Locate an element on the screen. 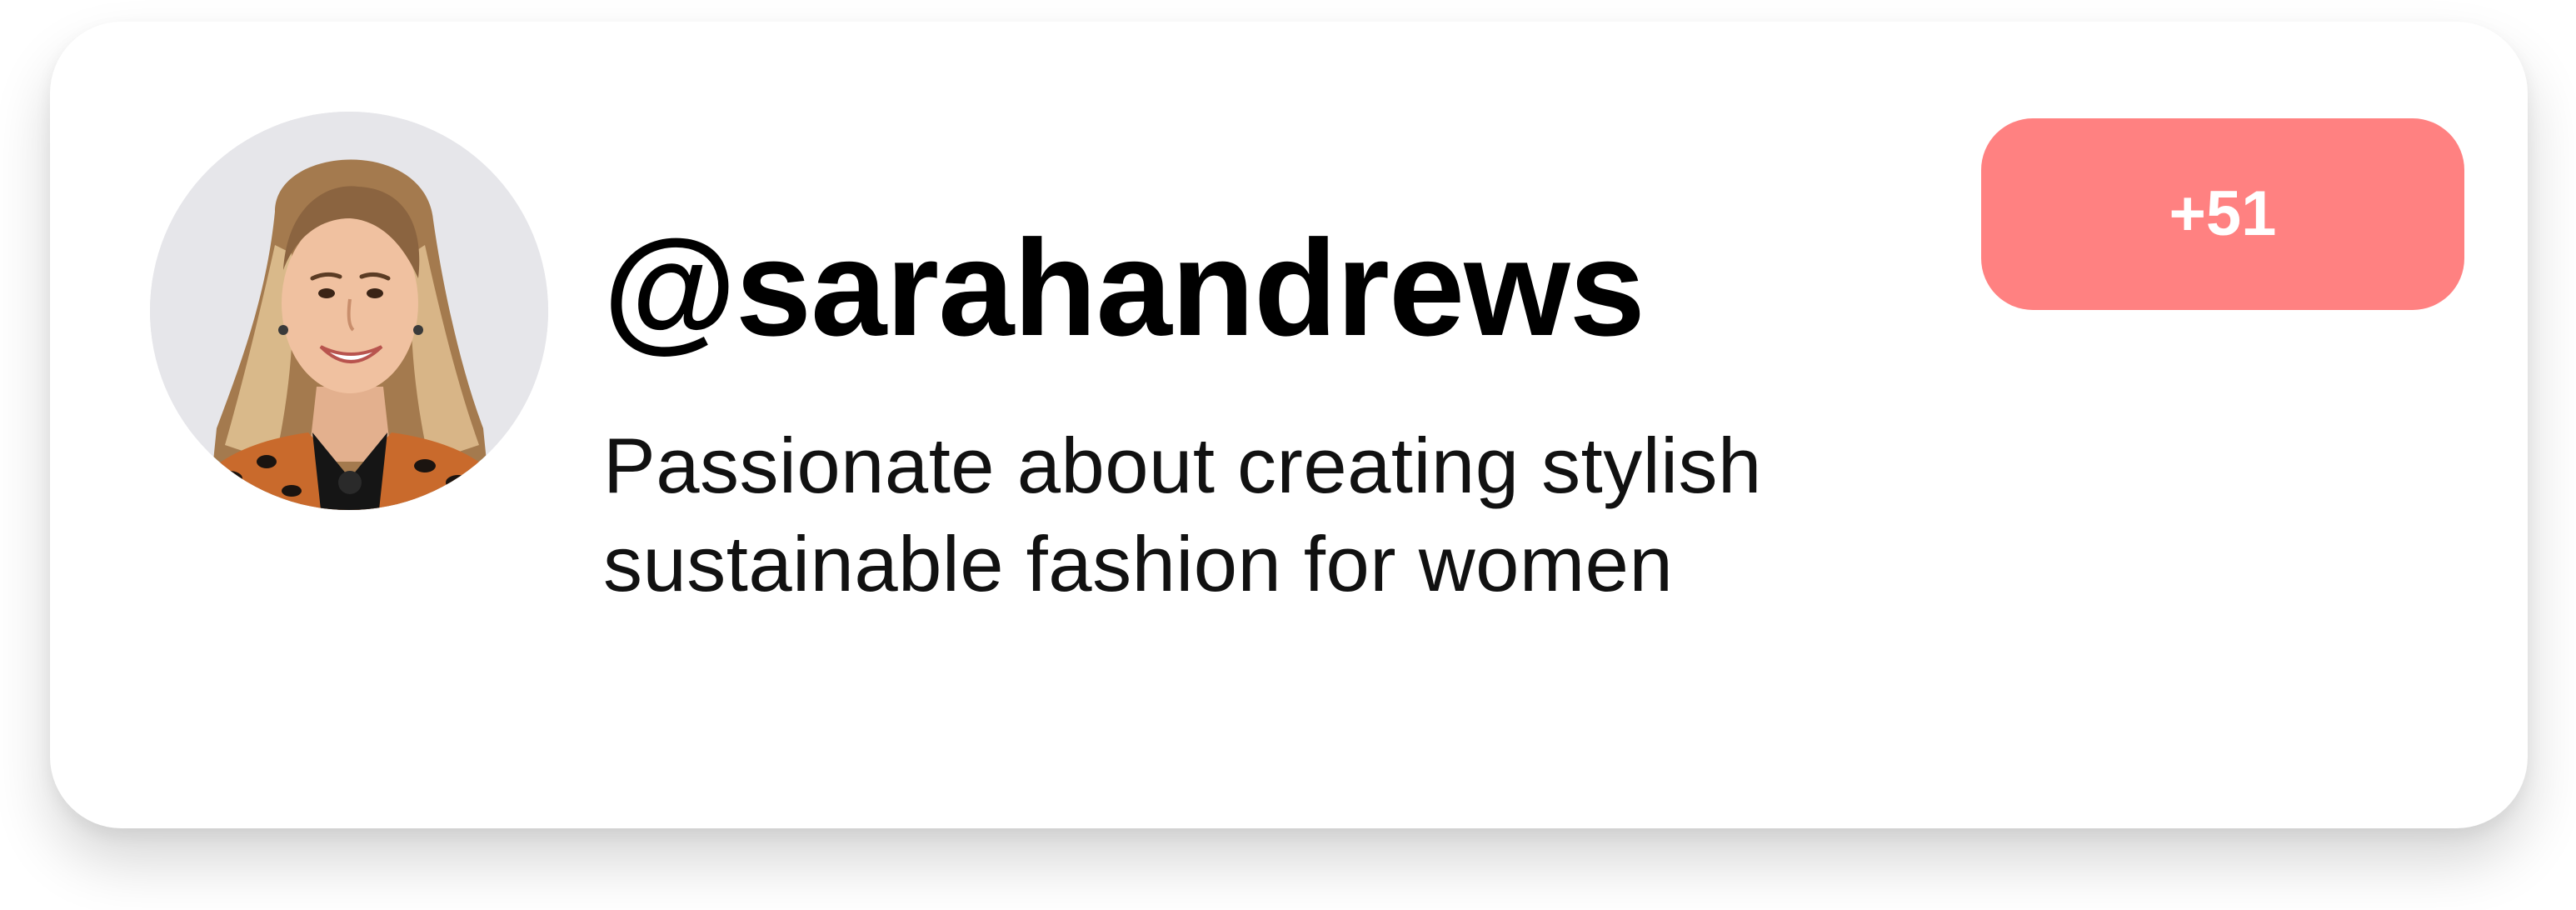 This screenshot has height=910, width=2576. username: @sarahandrews is located at coordinates (1124, 288).